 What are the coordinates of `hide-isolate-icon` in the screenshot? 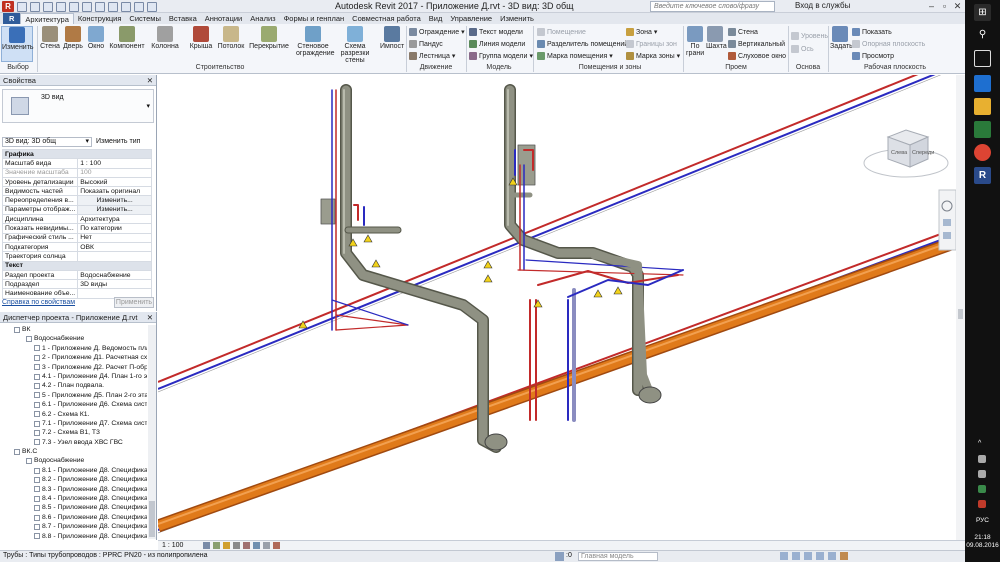 It's located at (276, 545).